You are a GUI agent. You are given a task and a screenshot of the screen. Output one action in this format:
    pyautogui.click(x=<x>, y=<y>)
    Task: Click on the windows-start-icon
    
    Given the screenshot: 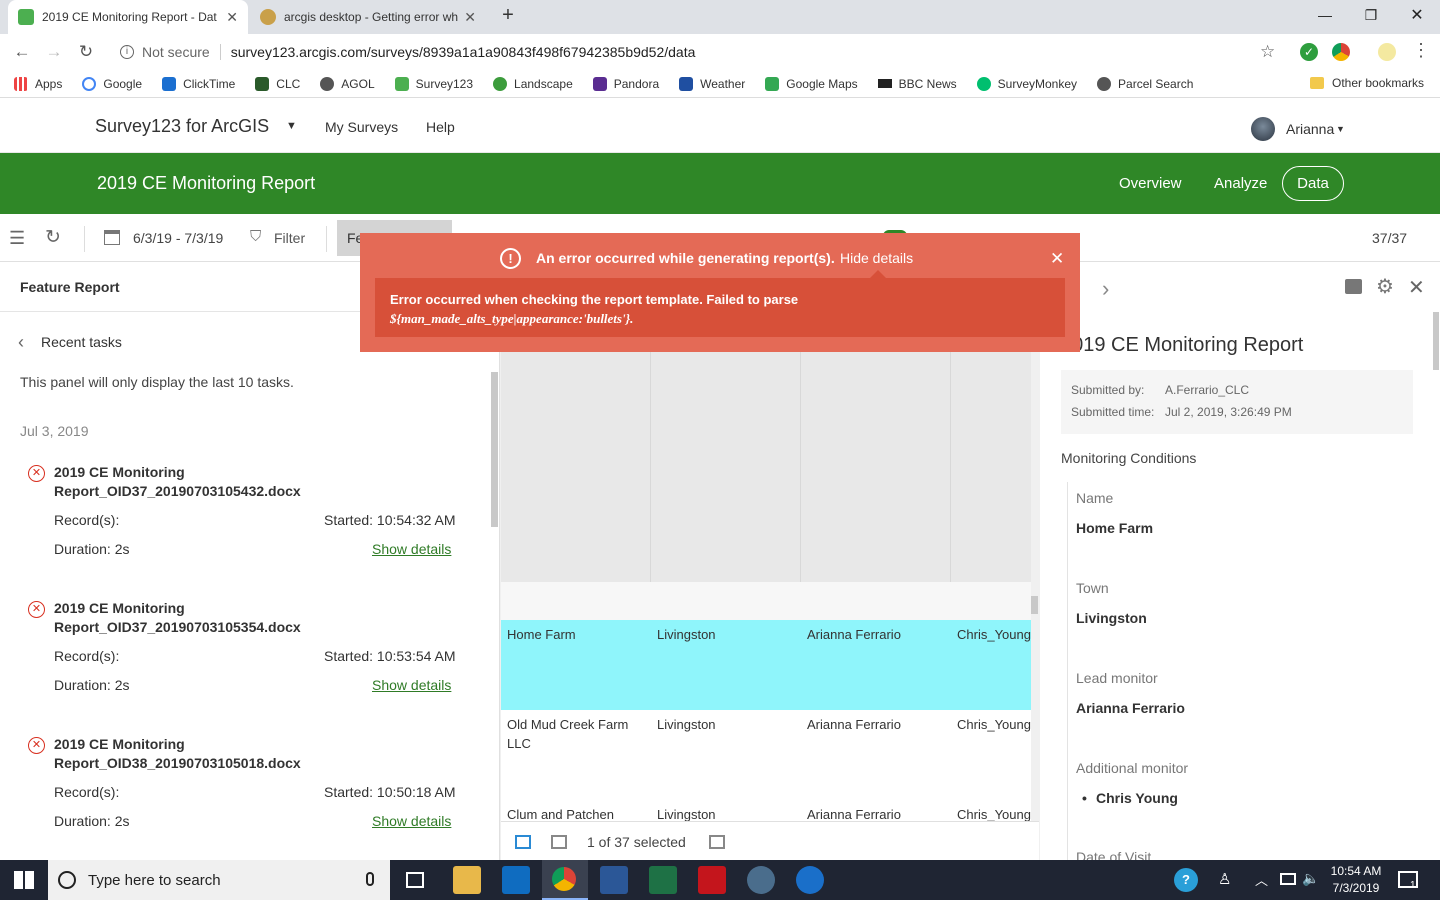 What is the action you would take?
    pyautogui.click(x=24, y=880)
    